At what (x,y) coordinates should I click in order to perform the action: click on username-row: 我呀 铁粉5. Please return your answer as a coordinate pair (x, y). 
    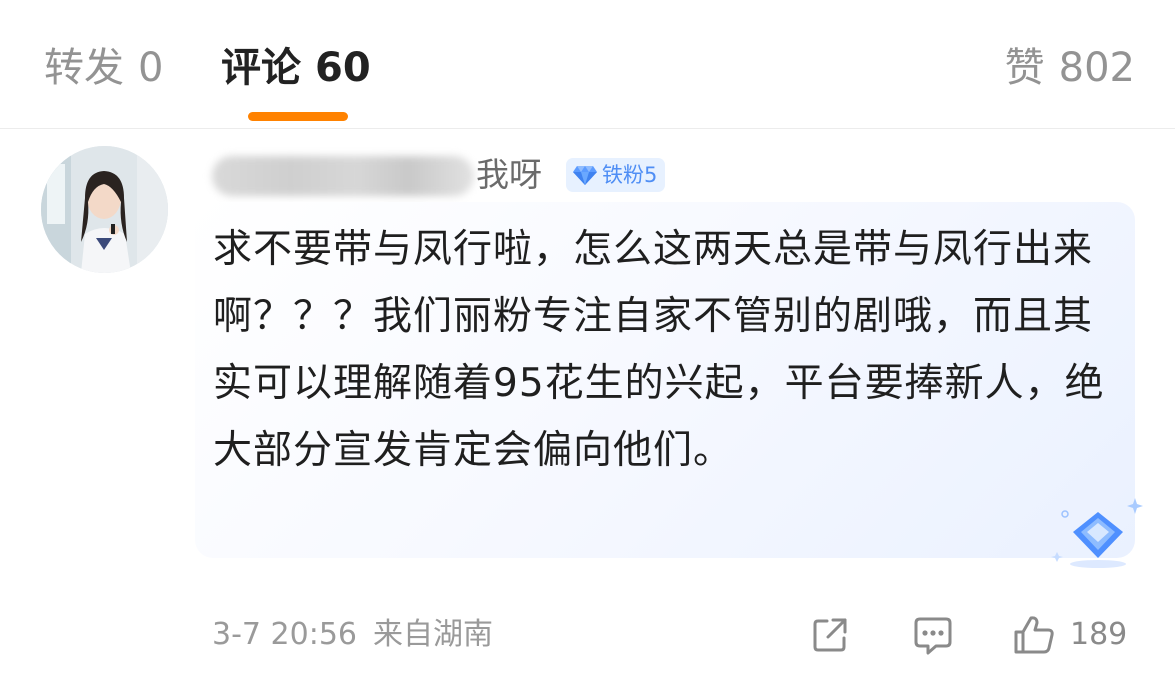
    Looking at the image, I should click on (472, 175).